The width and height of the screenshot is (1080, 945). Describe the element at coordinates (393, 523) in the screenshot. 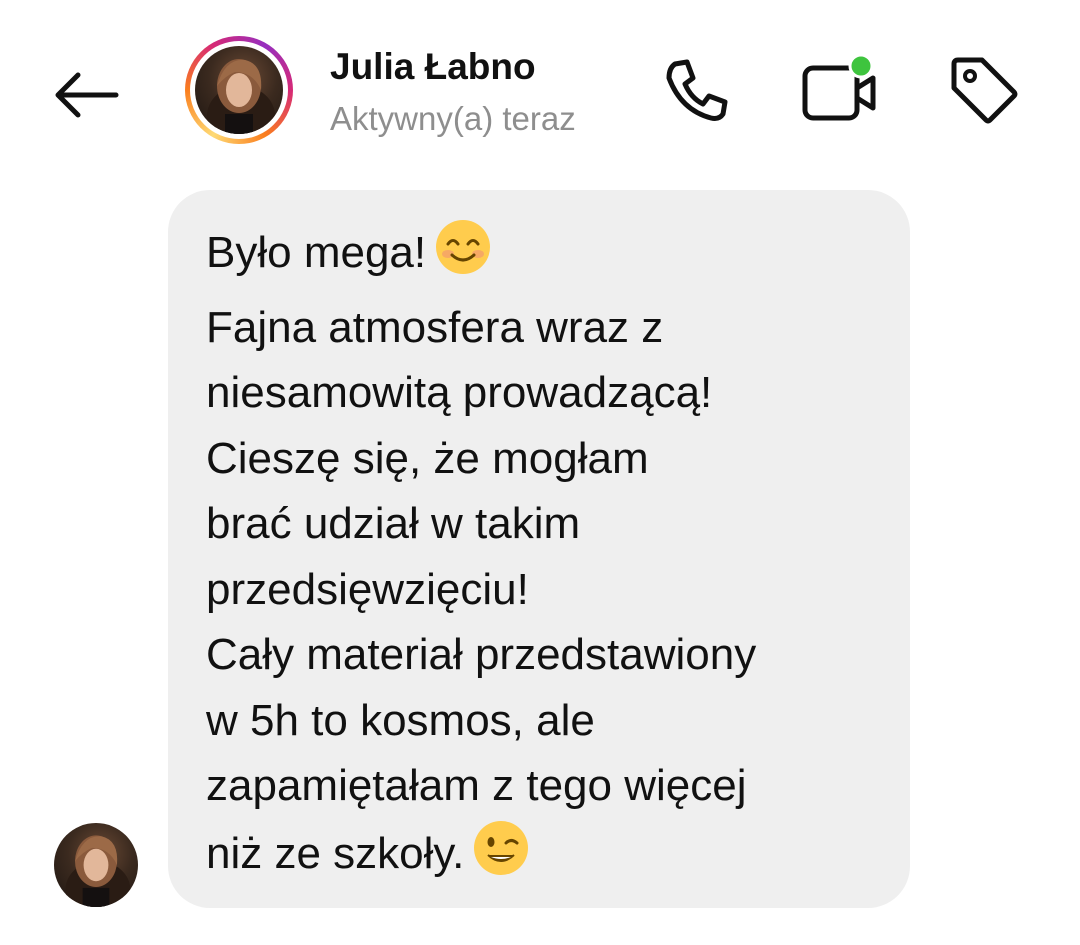

I see `message-line: brać udział w takim` at that location.